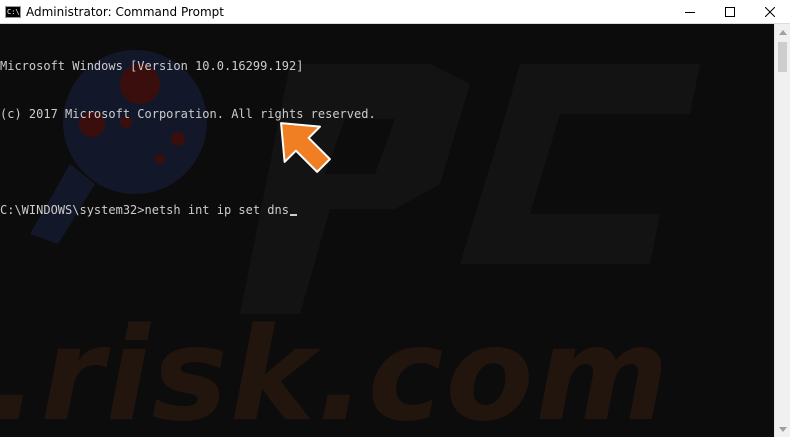 The width and height of the screenshot is (790, 437). Describe the element at coordinates (782, 57) in the screenshot. I see `scroll-thumb` at that location.